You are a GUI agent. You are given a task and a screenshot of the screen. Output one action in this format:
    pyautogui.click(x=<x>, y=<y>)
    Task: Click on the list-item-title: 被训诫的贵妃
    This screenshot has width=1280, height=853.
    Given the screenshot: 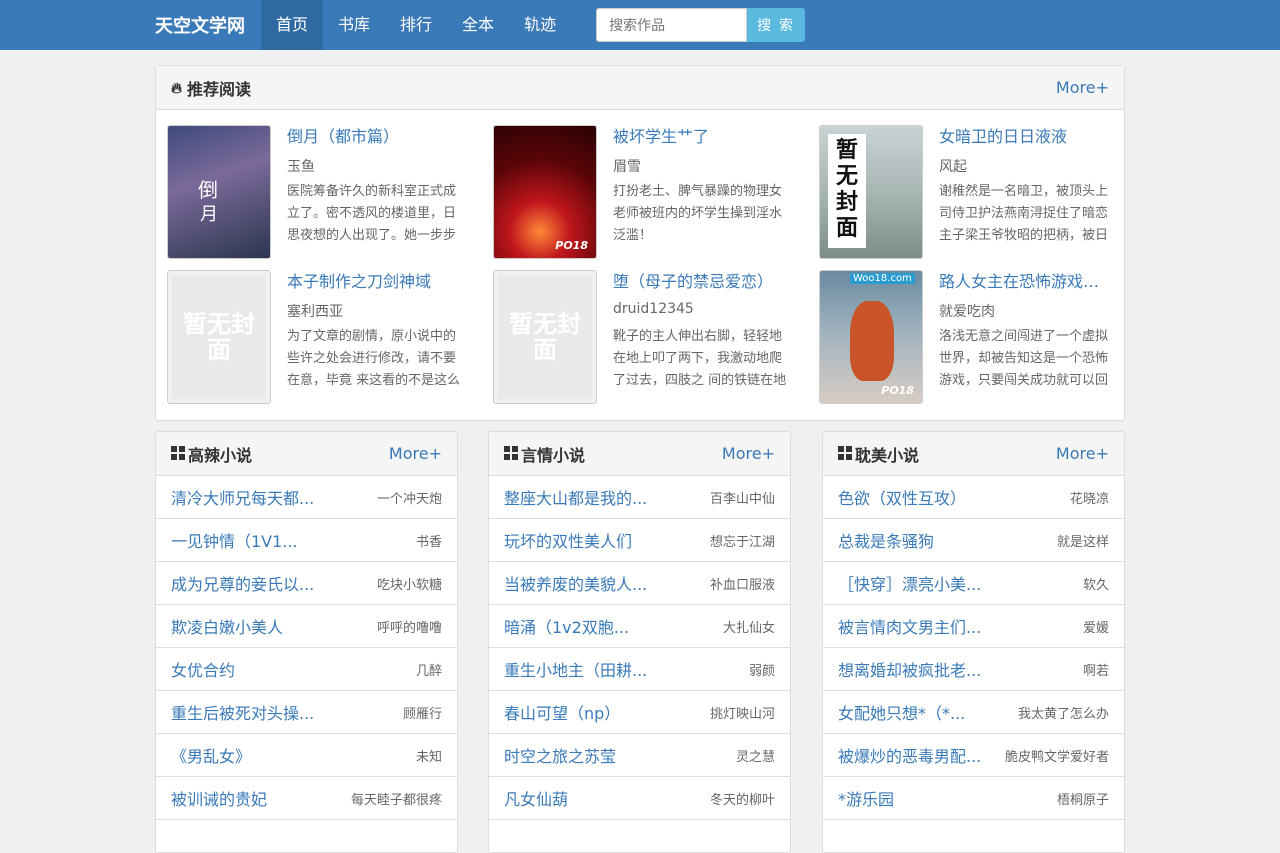 What is the action you would take?
    pyautogui.click(x=219, y=798)
    